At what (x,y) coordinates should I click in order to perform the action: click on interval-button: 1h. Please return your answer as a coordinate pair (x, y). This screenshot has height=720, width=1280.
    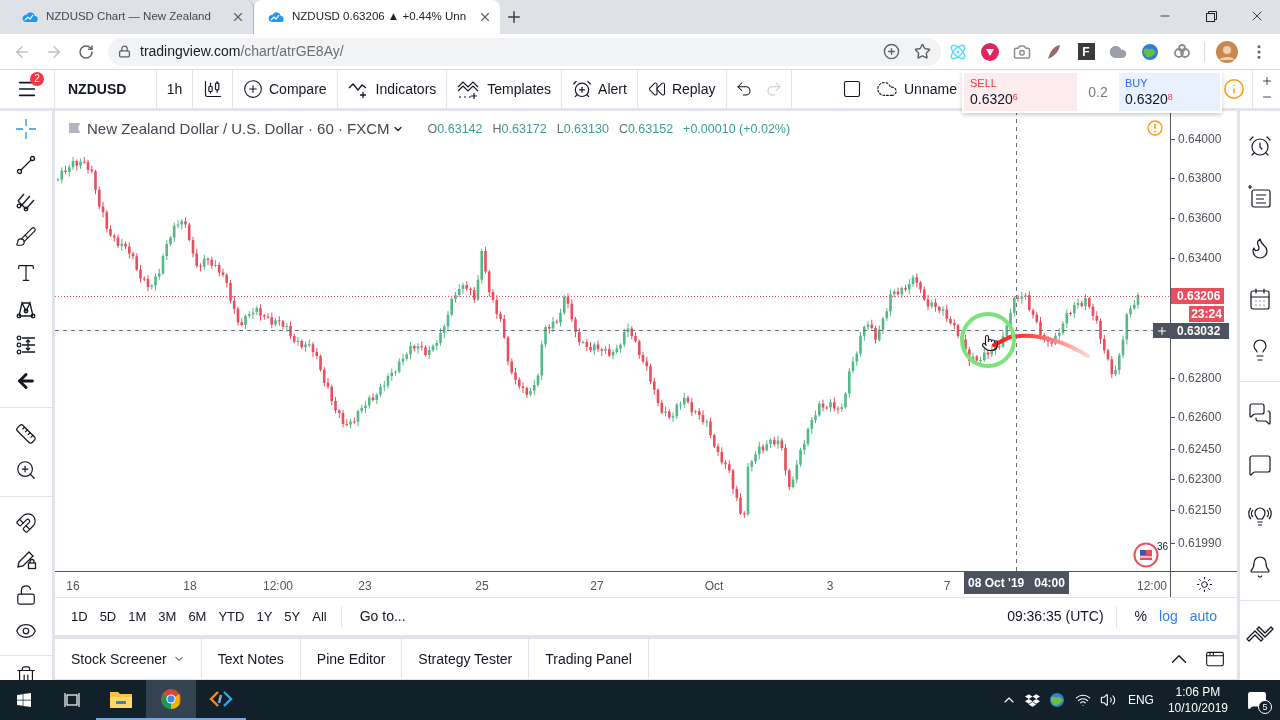
    Looking at the image, I should click on (175, 89).